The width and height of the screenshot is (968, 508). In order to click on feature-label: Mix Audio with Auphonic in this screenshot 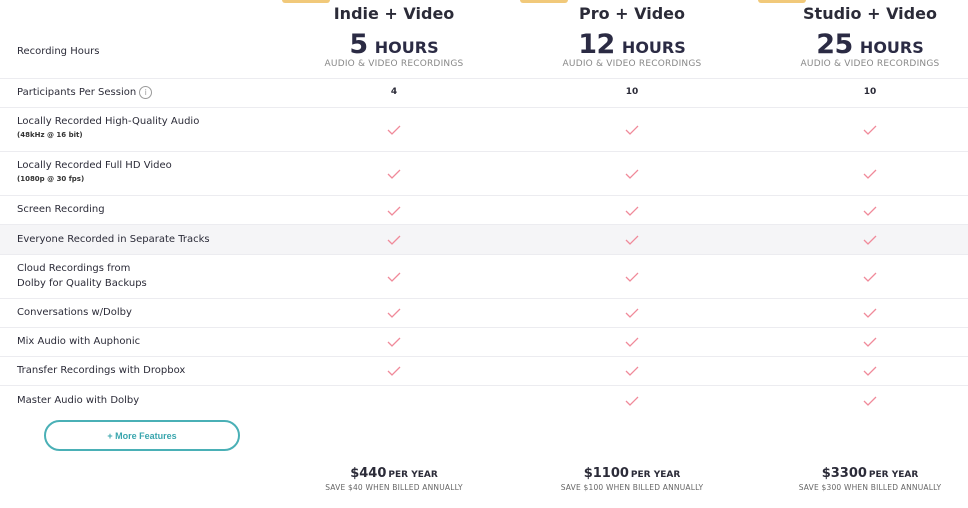, I will do `click(79, 341)`.